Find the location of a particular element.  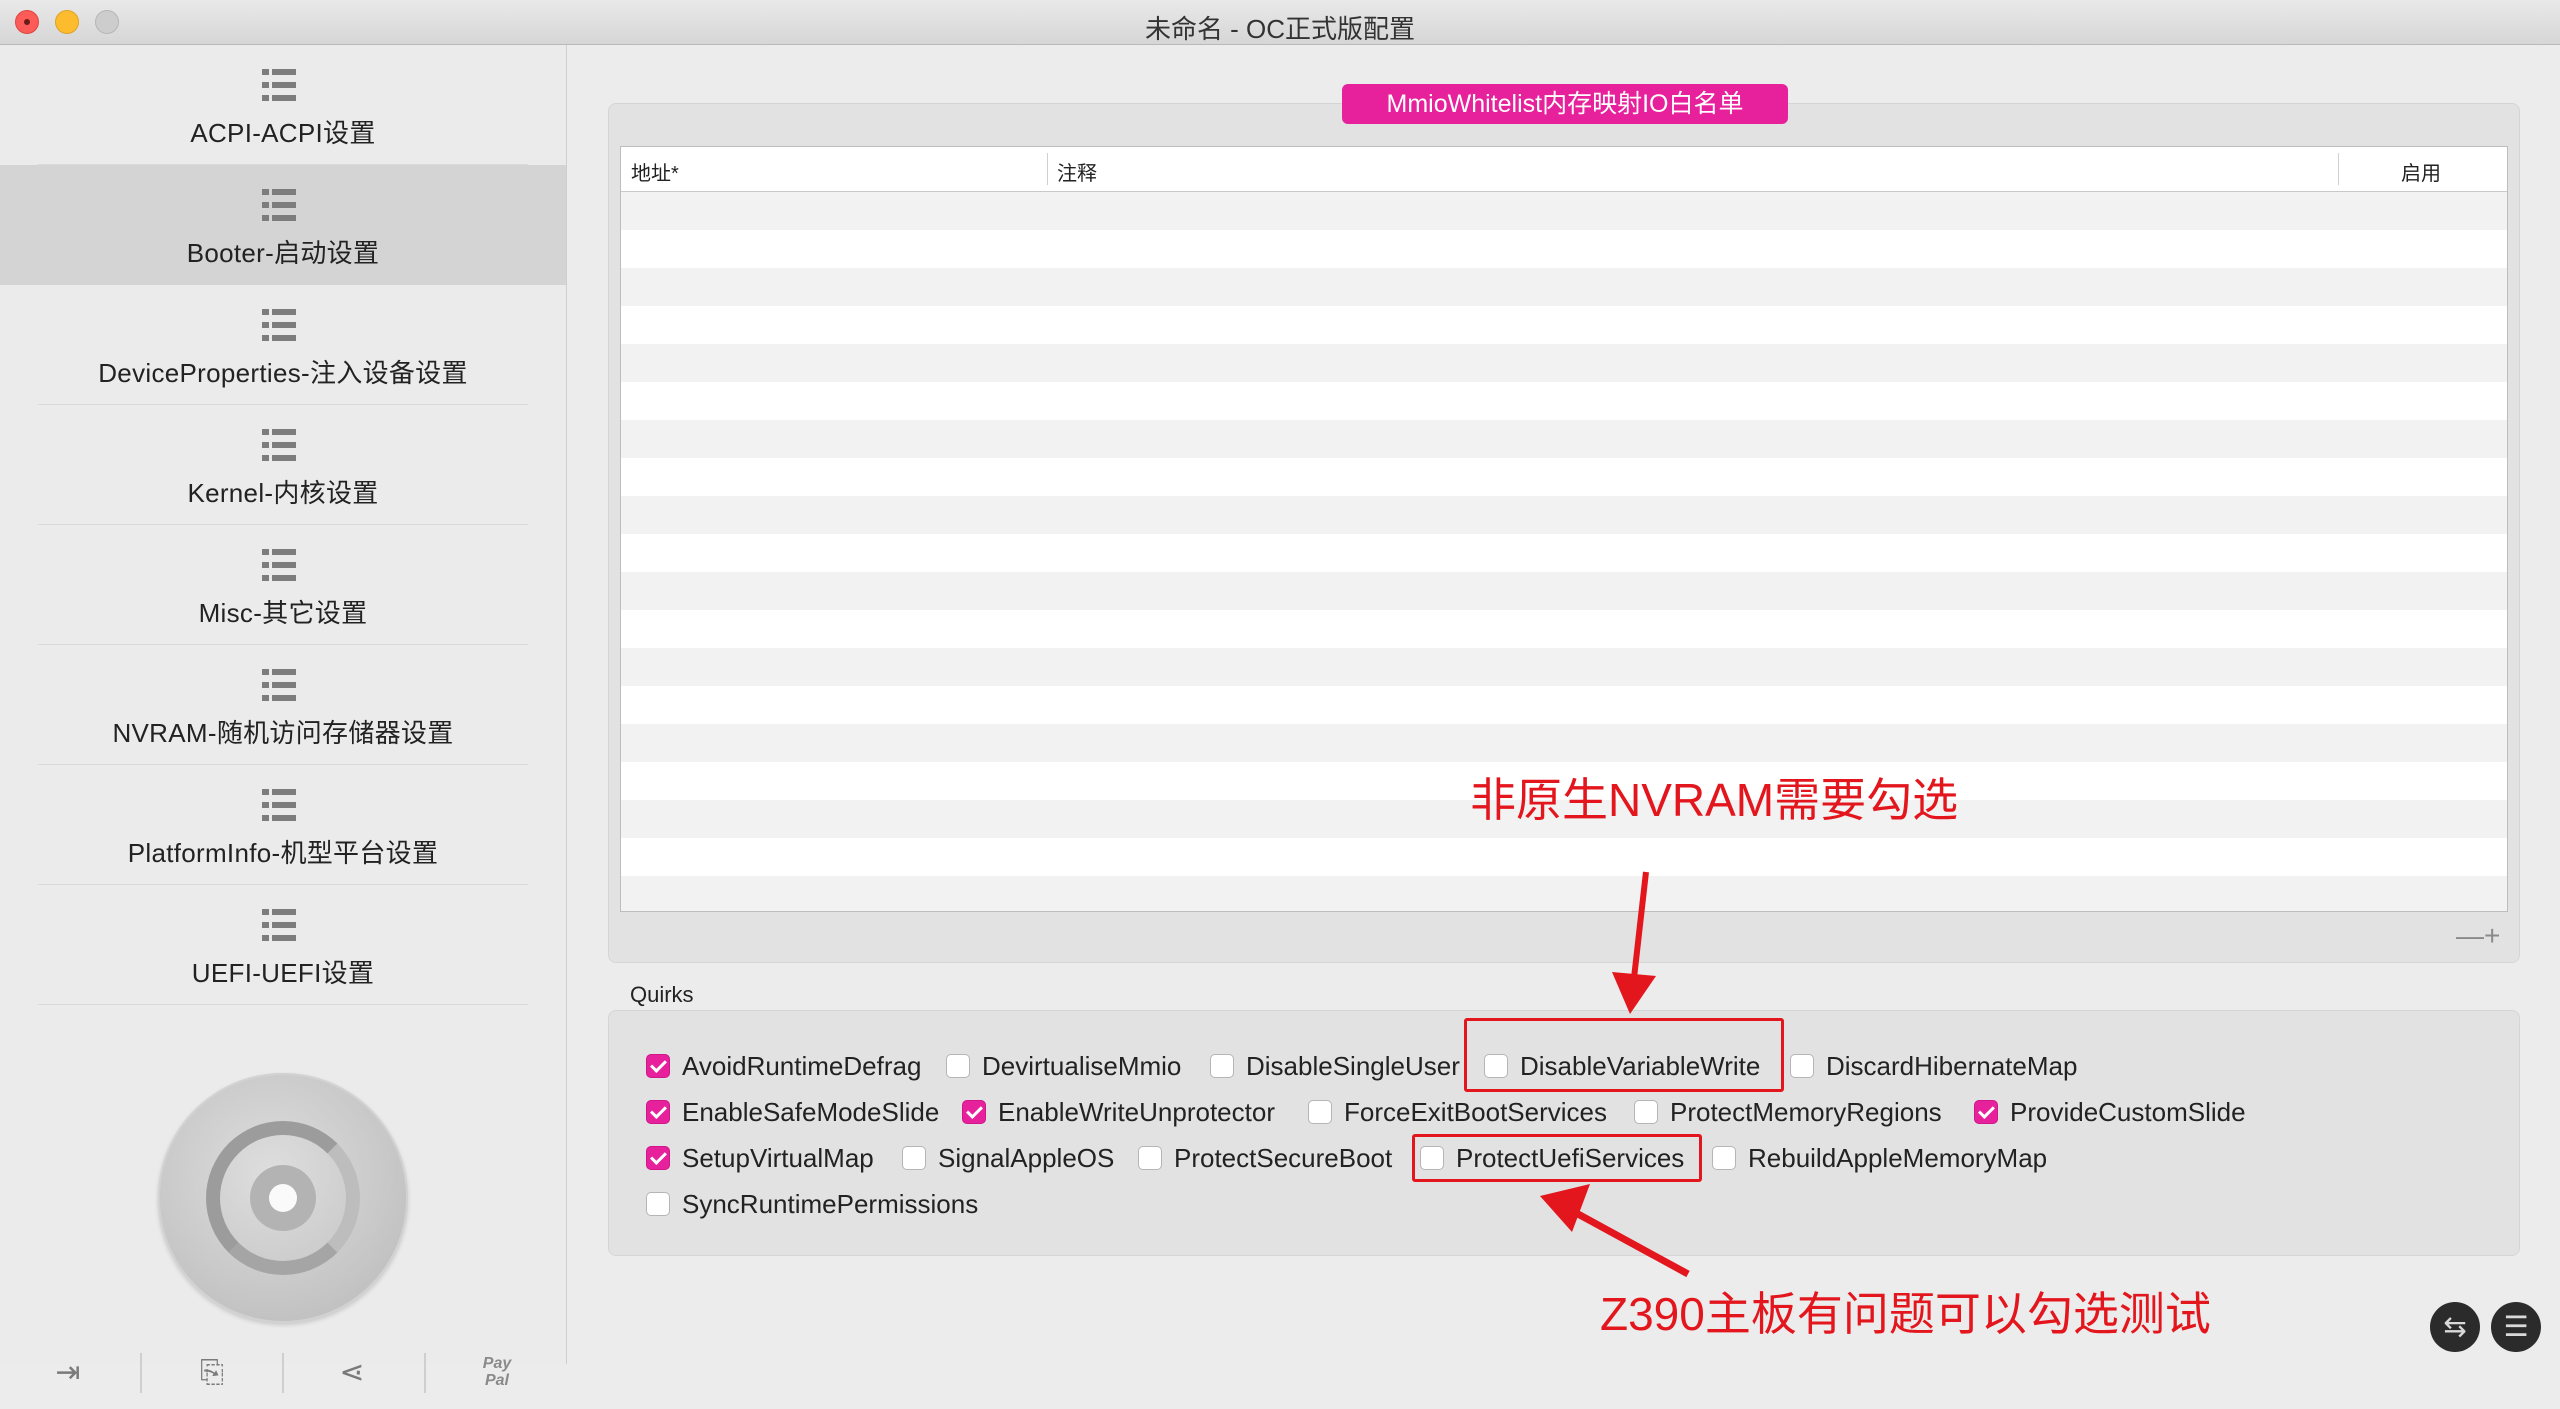

sidebar-item-label: ACPI-ACPI设置 is located at coordinates (283, 133).